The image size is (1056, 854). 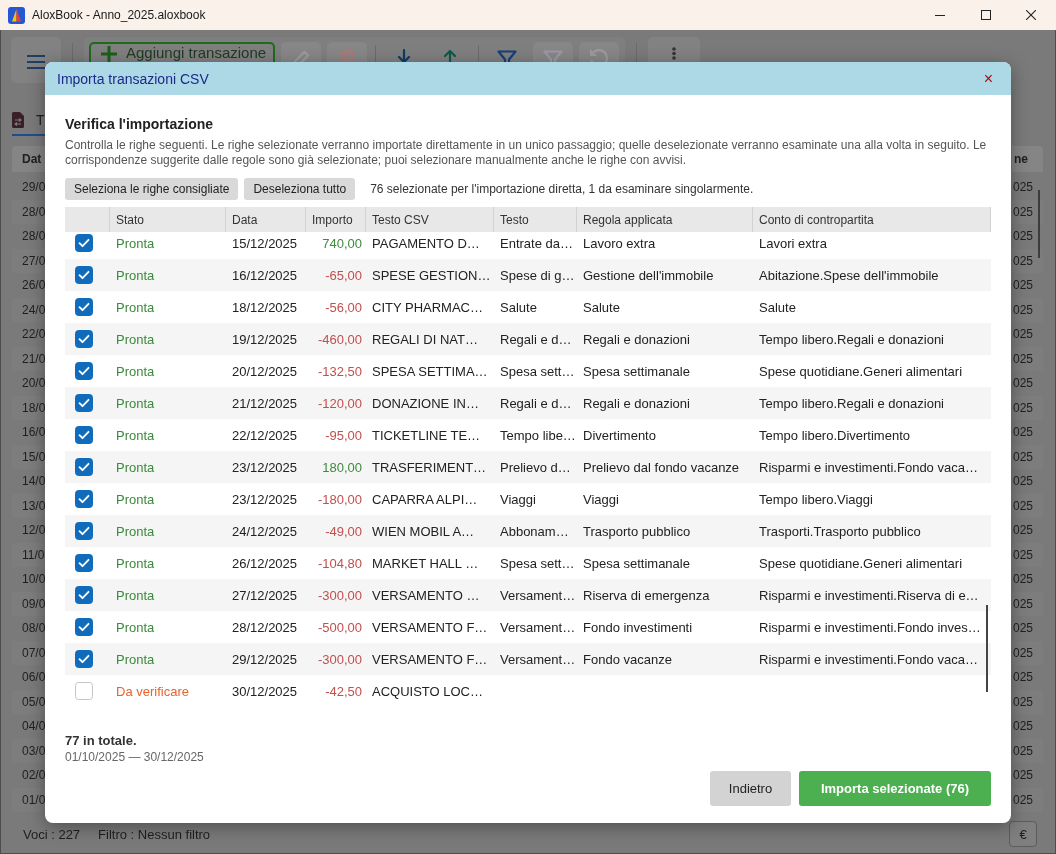 I want to click on table-cell: 29/0, so click(x=34, y=187).